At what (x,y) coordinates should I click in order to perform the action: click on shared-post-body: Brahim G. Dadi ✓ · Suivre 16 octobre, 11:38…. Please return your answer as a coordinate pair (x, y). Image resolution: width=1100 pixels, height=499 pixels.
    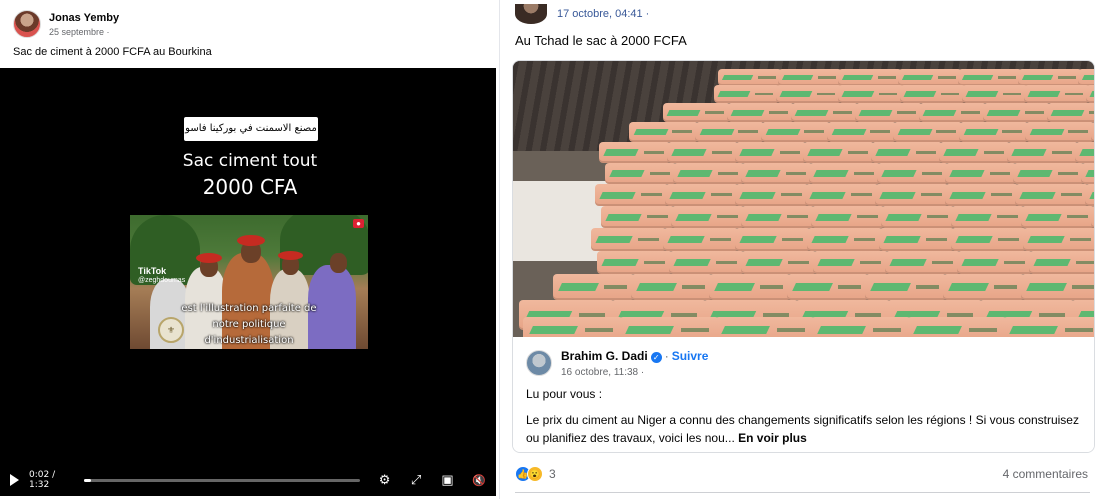
    Looking at the image, I should click on (803, 394).